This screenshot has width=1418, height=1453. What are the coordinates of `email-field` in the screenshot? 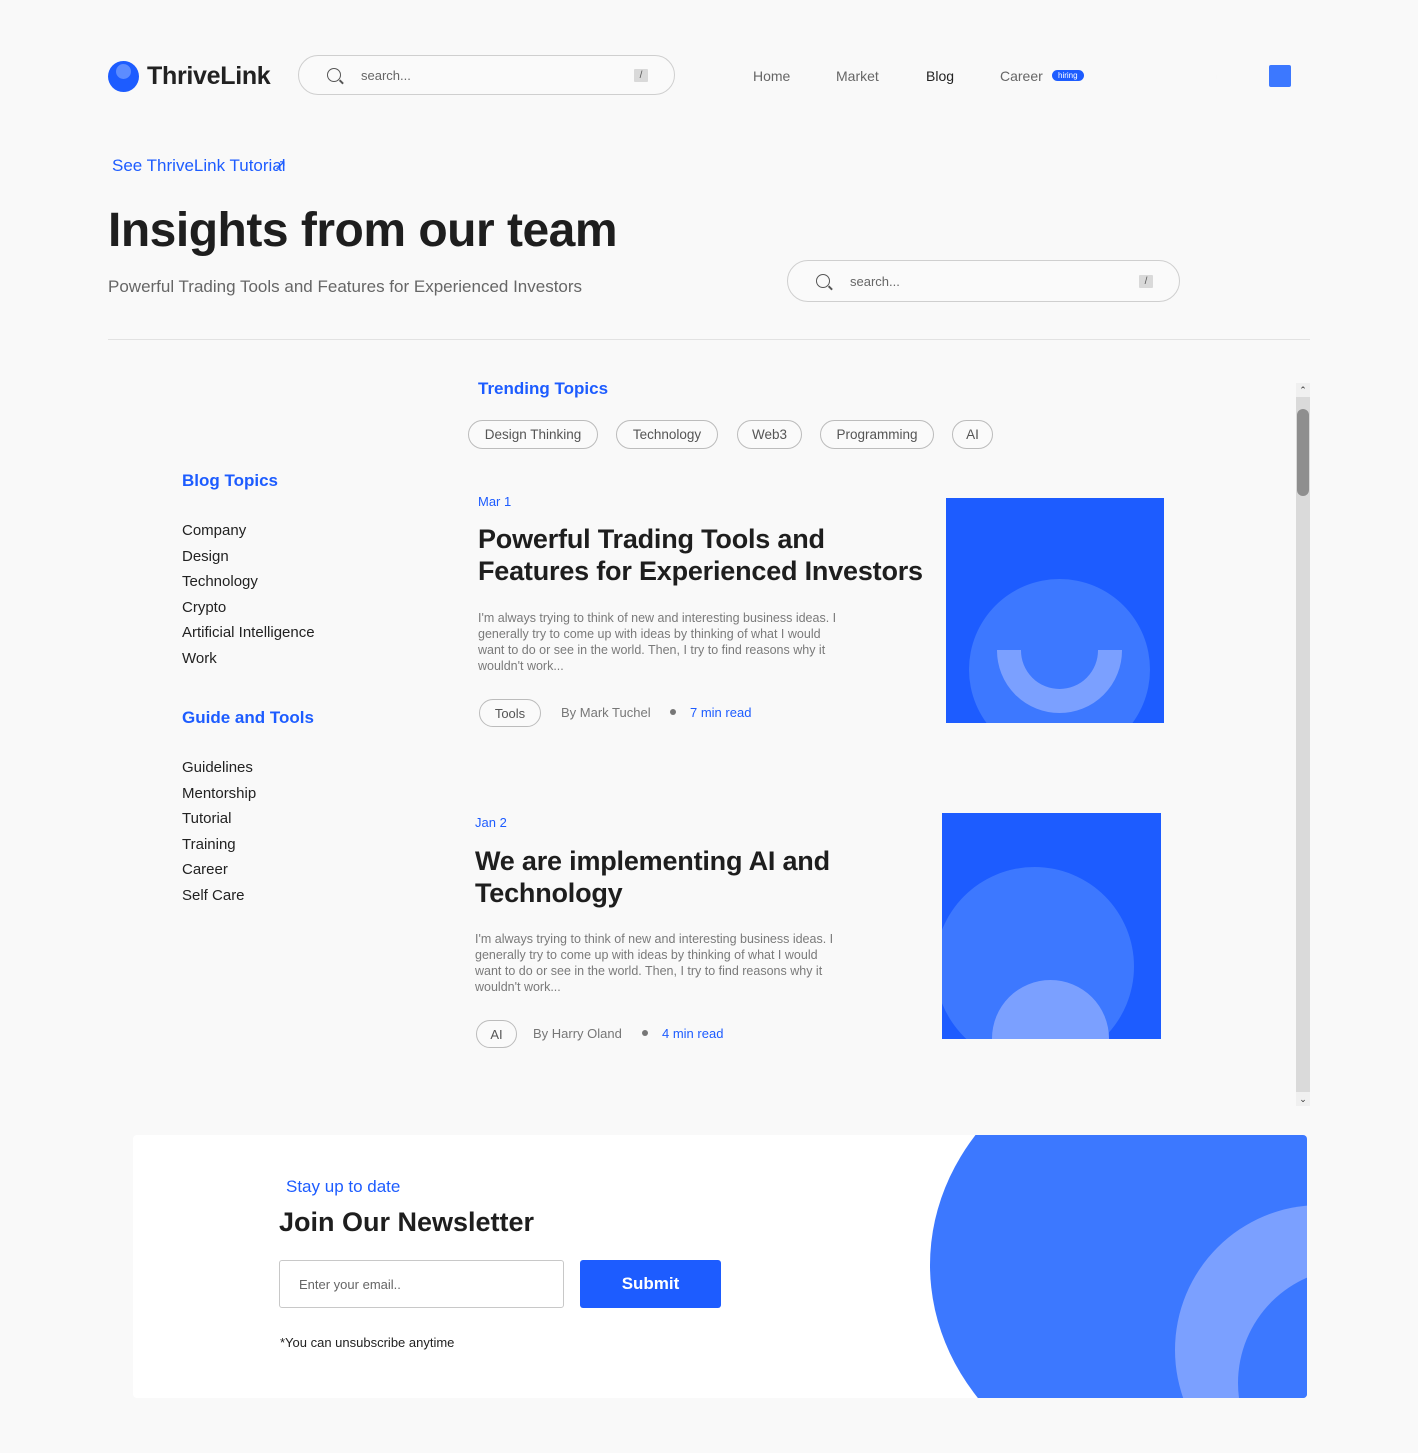 It's located at (421, 1284).